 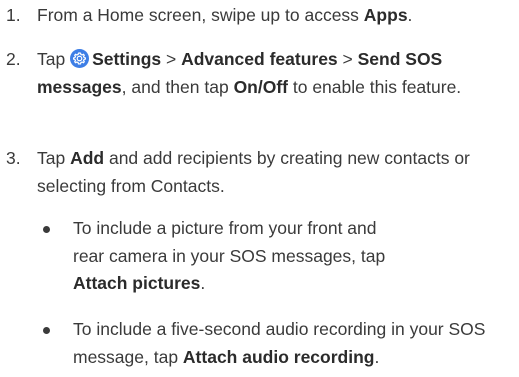 I want to click on attach-audio-recording-label: Attach audio recording, so click(x=278, y=356).